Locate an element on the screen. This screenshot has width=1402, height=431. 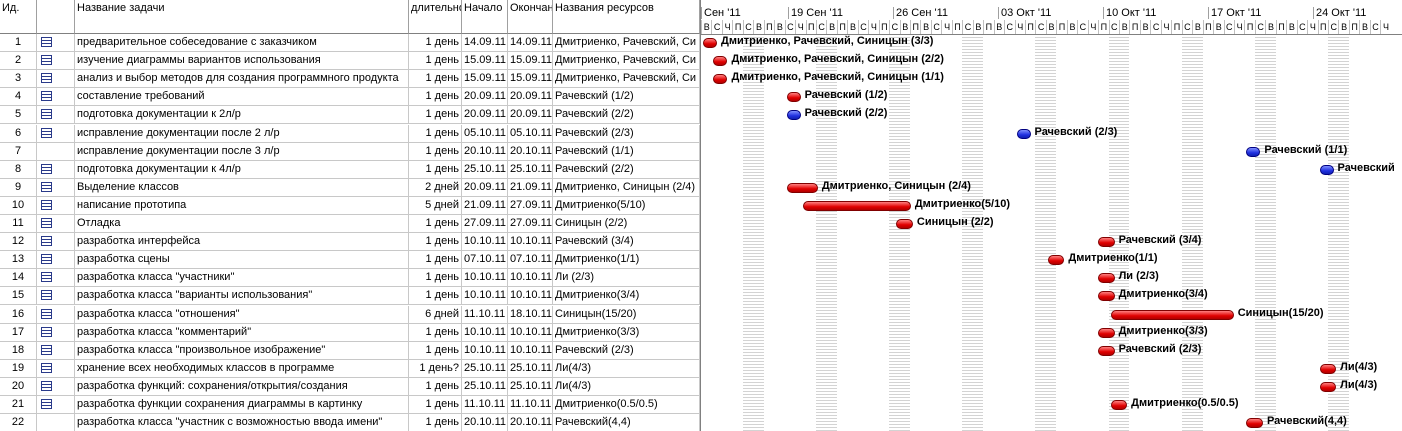
task-resources-cell: Синицын(15/20) is located at coordinates (626, 314).